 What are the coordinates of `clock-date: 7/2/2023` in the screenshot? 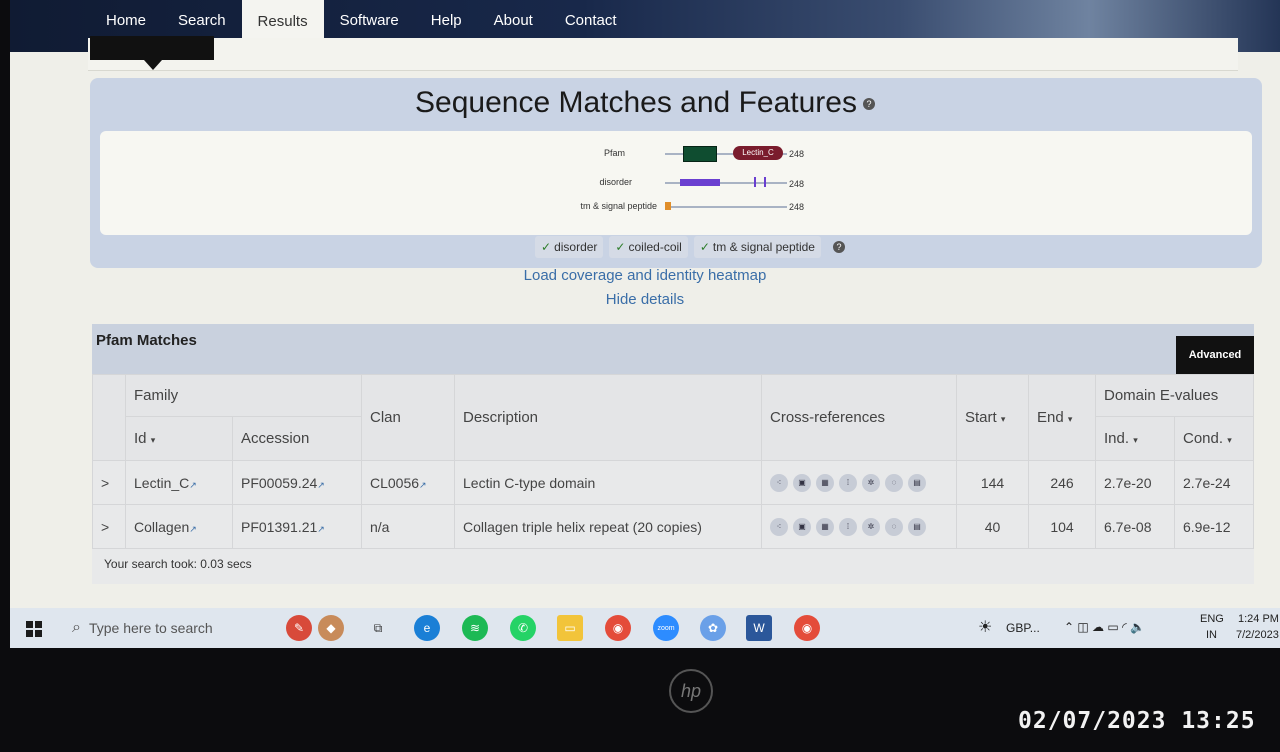 It's located at (1257, 635).